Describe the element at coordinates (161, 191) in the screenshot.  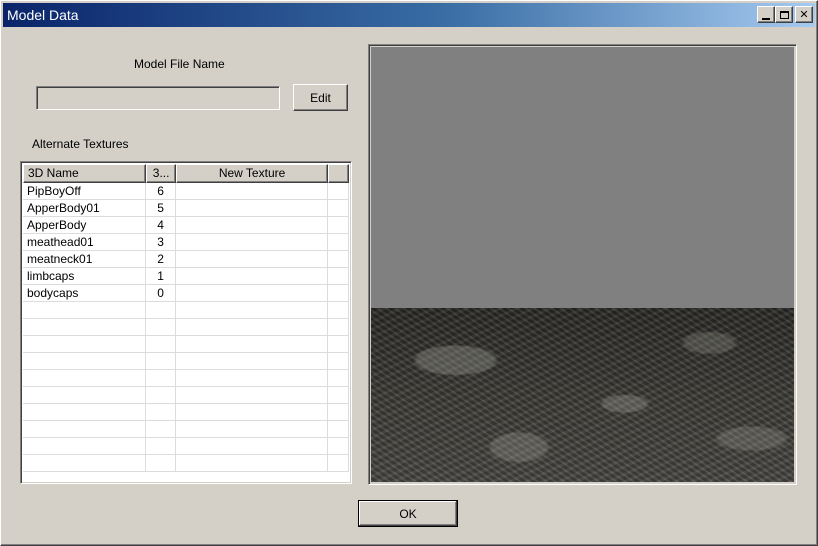
I see `cell-index: 6` at that location.